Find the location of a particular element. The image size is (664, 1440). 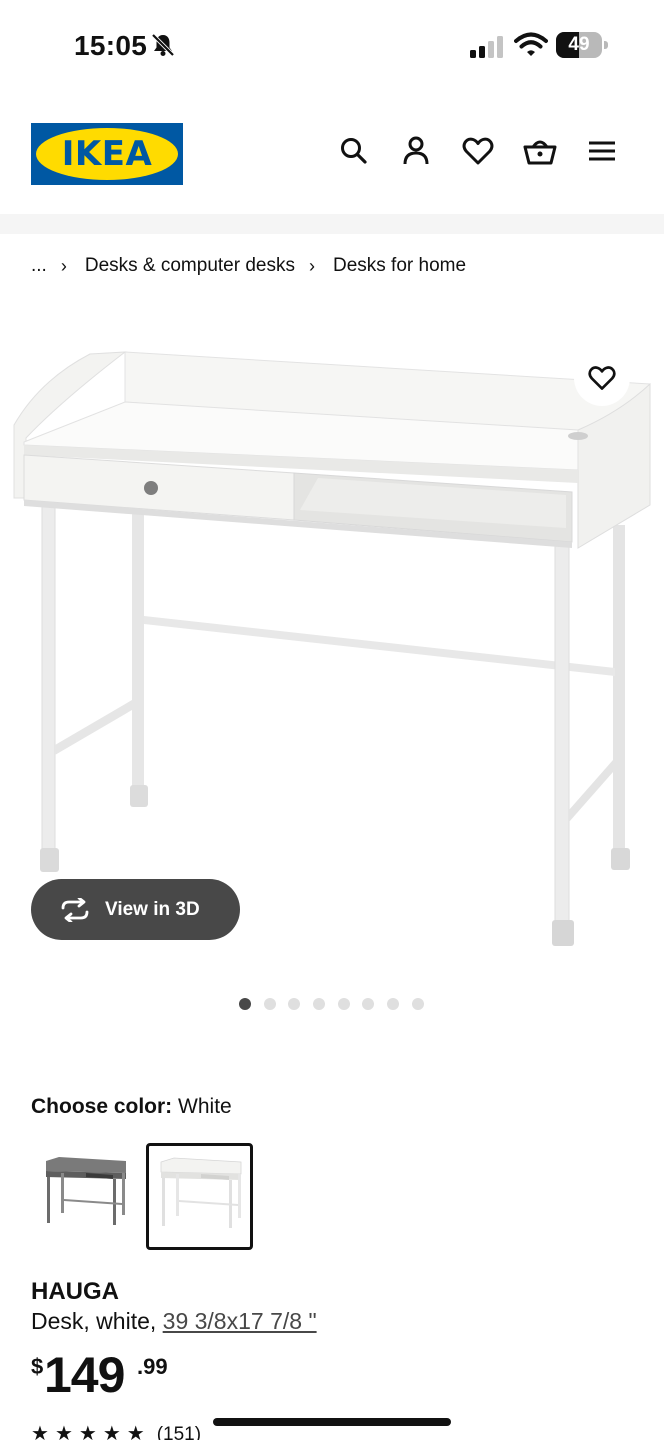

carousel-dots is located at coordinates (338, 1005).